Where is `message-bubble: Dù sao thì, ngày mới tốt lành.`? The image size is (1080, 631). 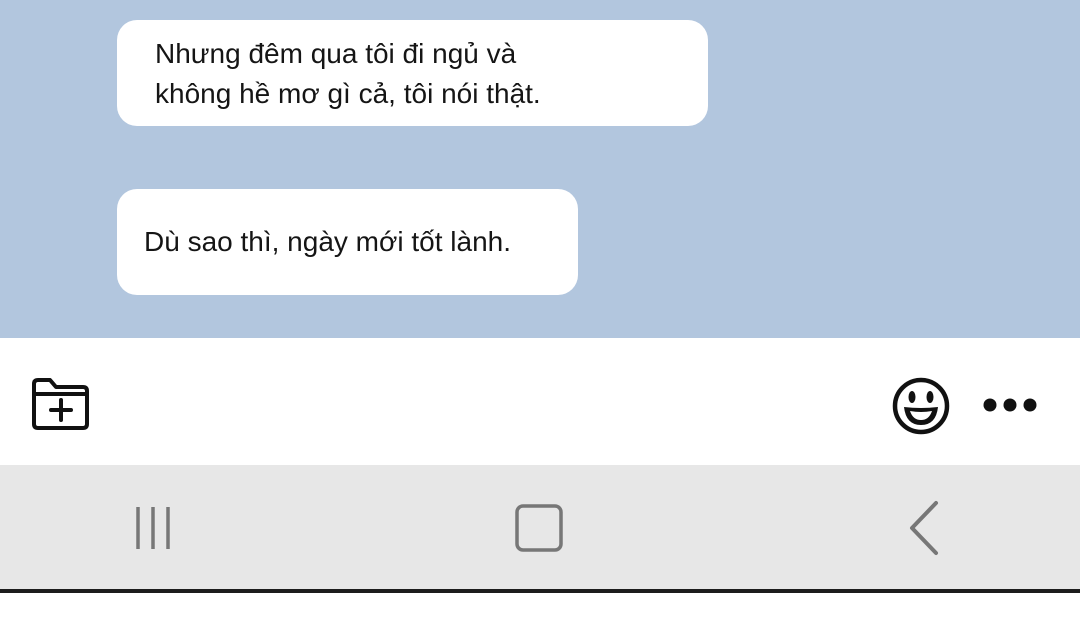 message-bubble: Dù sao thì, ngày mới tốt lành. is located at coordinates (347, 242).